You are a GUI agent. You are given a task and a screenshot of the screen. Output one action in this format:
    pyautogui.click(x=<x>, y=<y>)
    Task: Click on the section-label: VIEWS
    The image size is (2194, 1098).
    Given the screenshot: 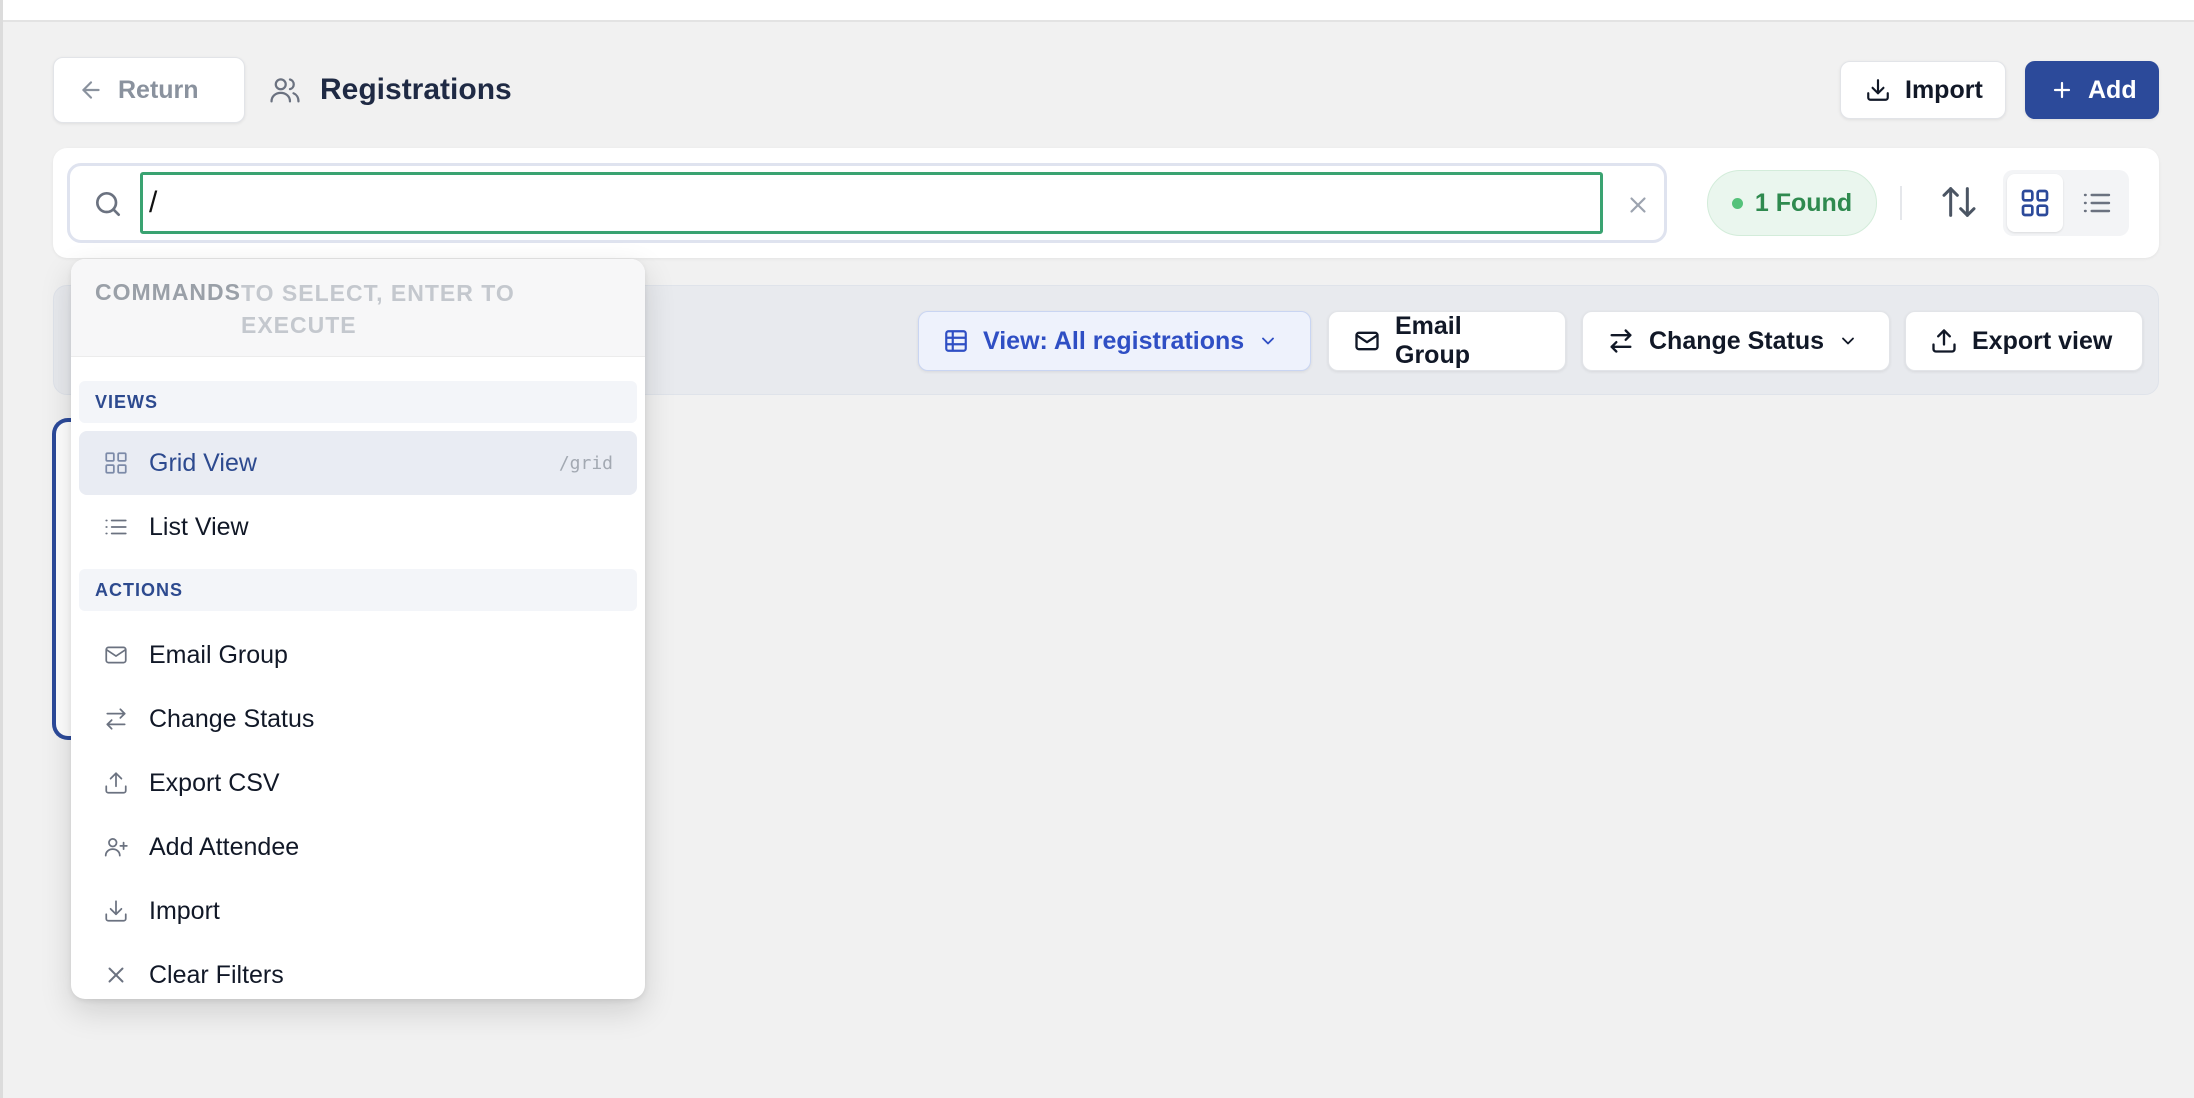 What is the action you would take?
    pyautogui.click(x=127, y=401)
    